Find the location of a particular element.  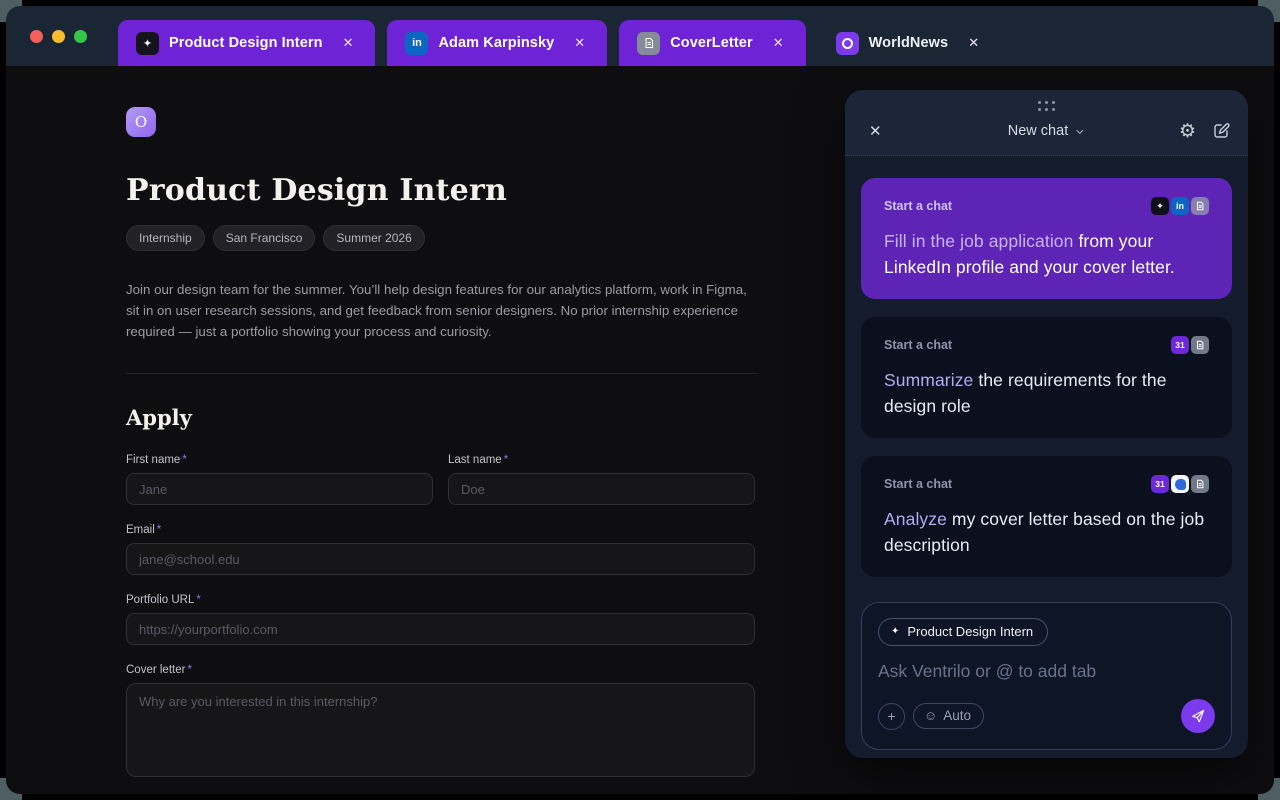

chat-bubble-icon is located at coordinates (1180, 484).